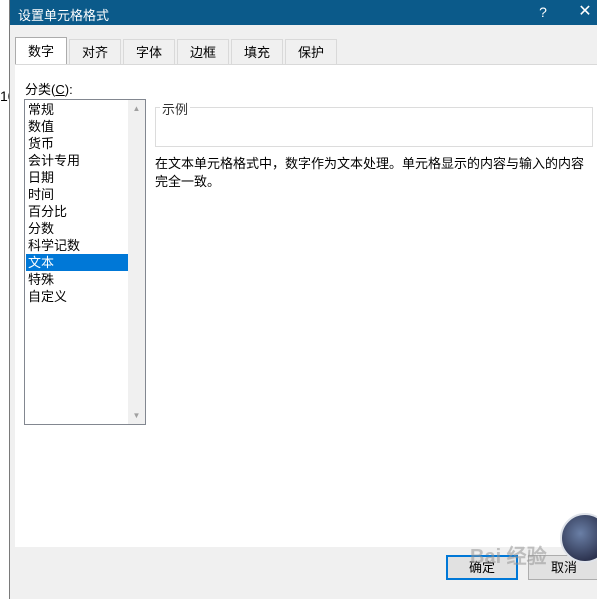 The width and height of the screenshot is (597, 599). Describe the element at coordinates (149, 51) in the screenshot. I see `tab-font: 字体` at that location.